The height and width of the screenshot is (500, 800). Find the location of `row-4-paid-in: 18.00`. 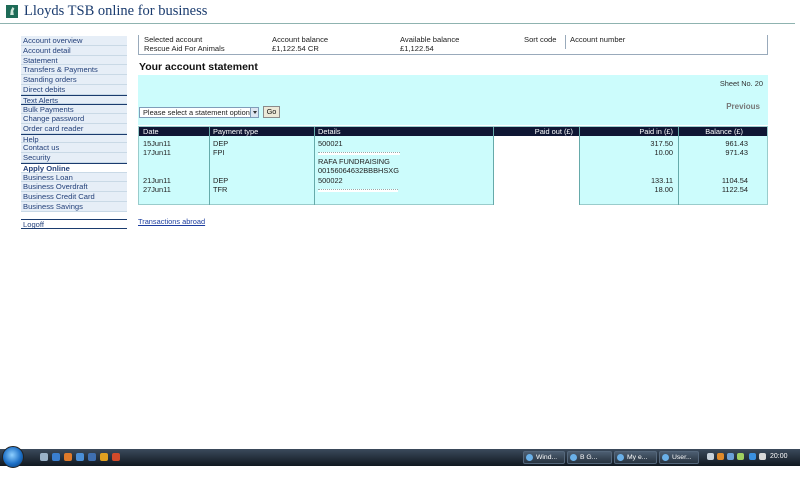

row-4-paid-in: 18.00 is located at coordinates (664, 189).